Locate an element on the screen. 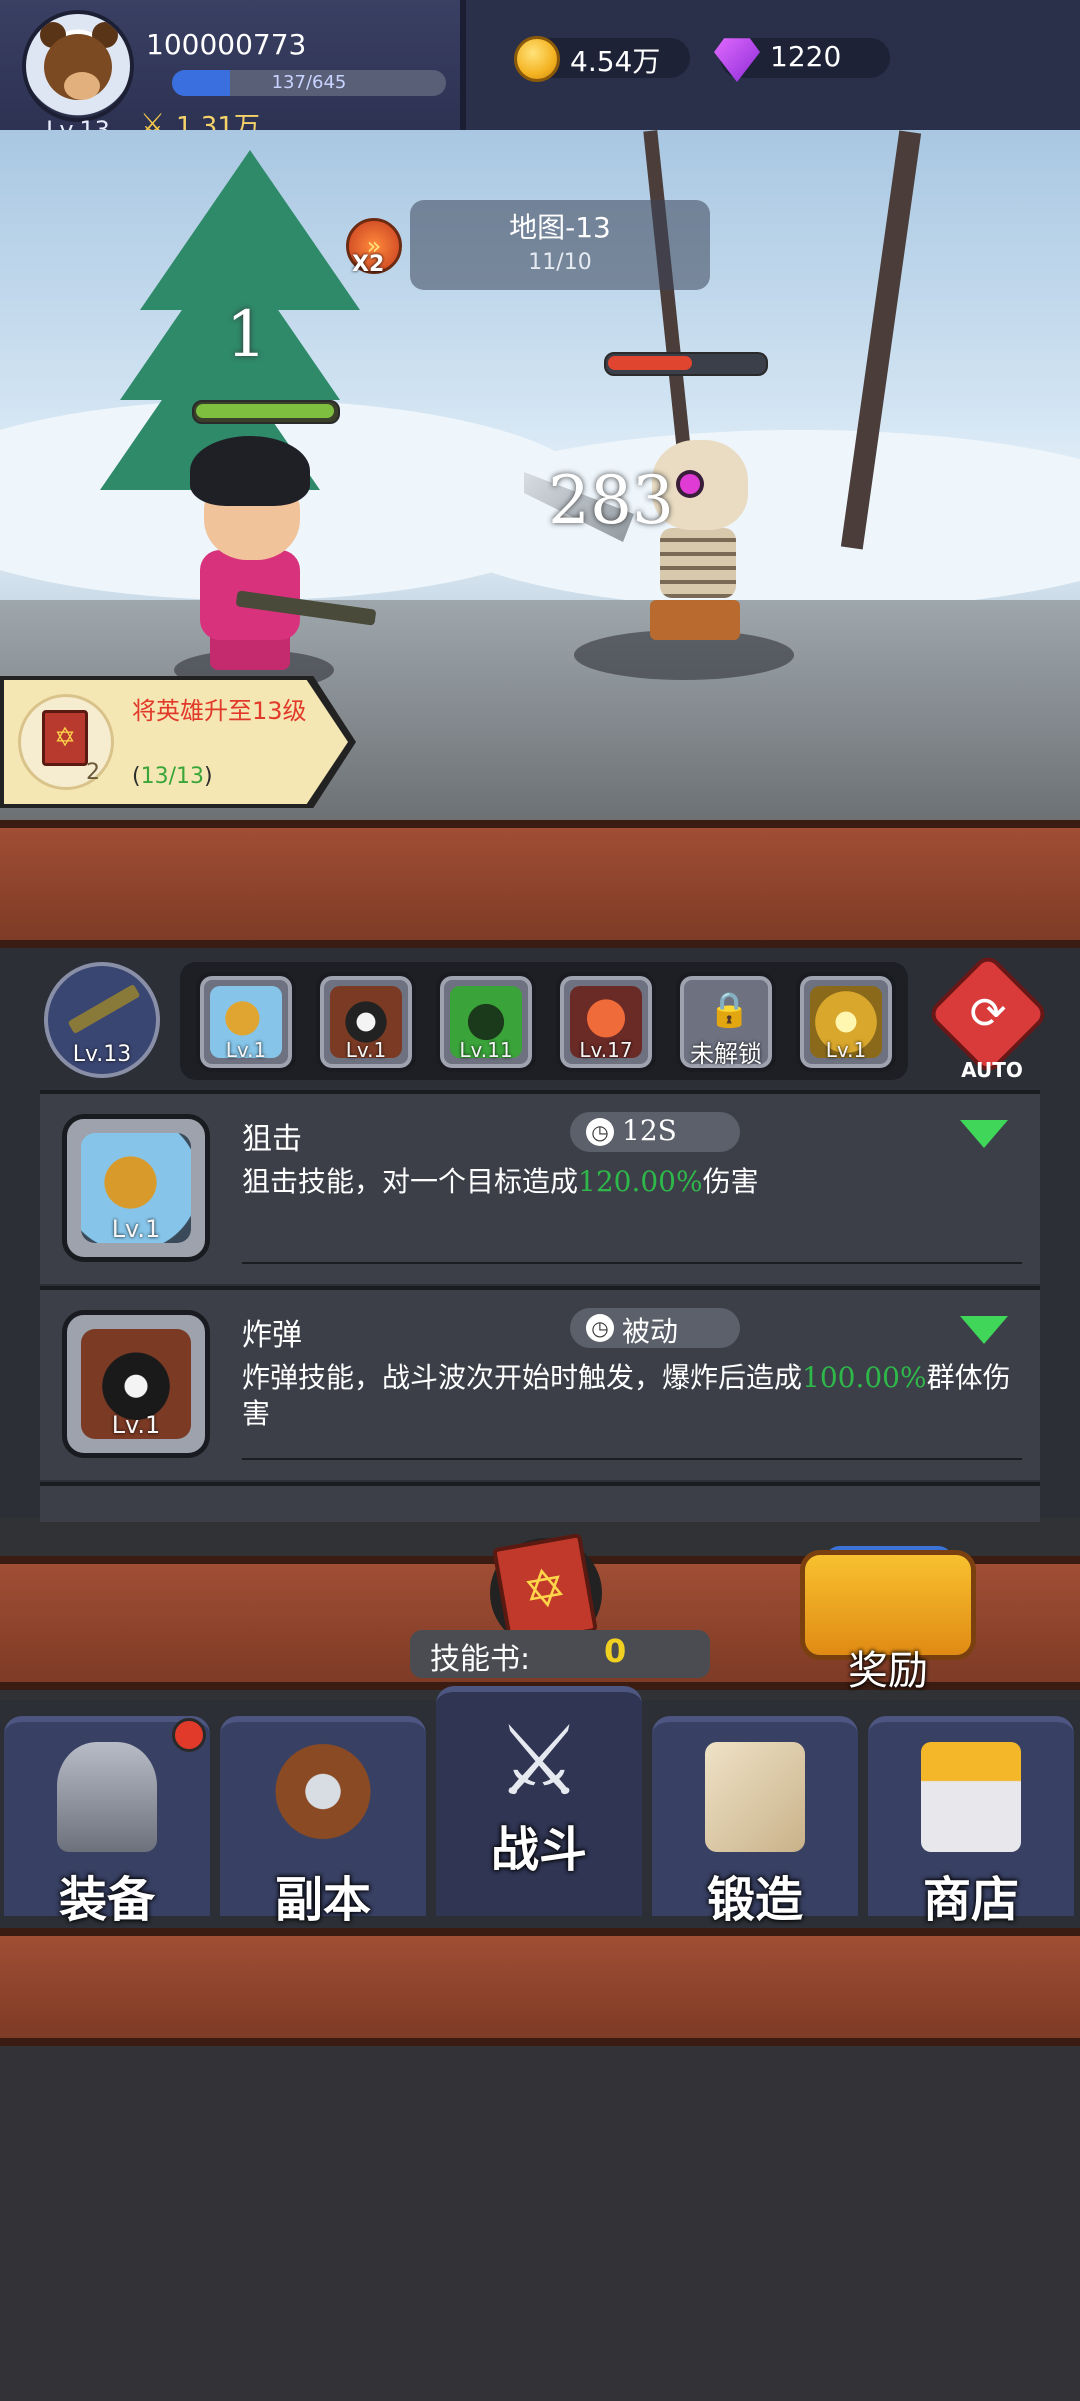 The width and height of the screenshot is (1080, 2401). skill-book-icon: ✡ is located at coordinates (65, 738).